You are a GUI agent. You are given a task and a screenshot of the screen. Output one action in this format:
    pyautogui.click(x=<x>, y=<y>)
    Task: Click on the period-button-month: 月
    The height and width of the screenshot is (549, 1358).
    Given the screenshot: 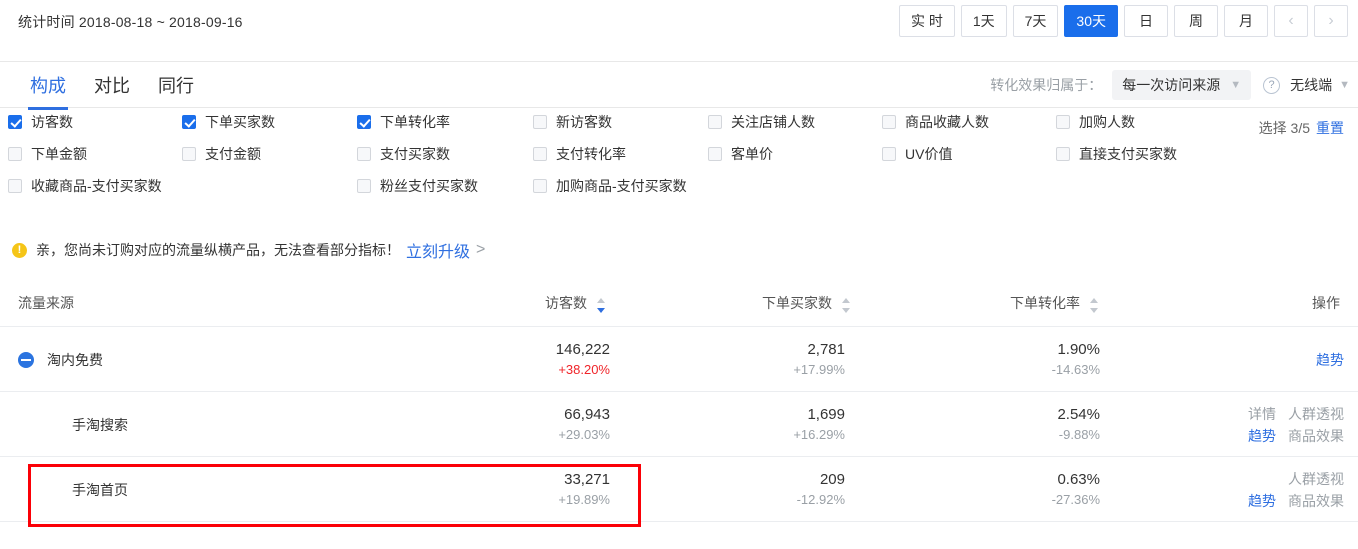 What is the action you would take?
    pyautogui.click(x=1246, y=21)
    